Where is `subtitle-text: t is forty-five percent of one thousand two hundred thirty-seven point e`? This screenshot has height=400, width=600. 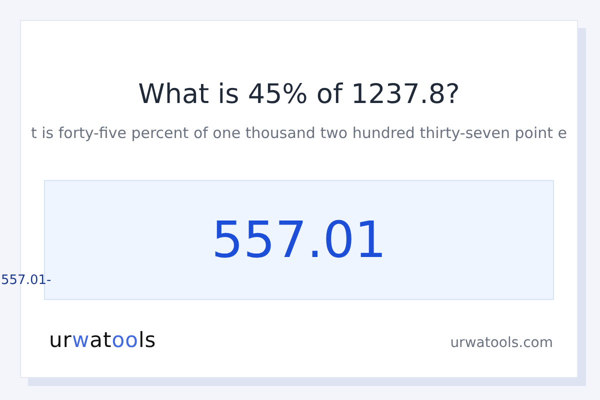
subtitle-text: t is forty-five percent of one thousand two hundred thirty-seven point e is located at coordinates (299, 133).